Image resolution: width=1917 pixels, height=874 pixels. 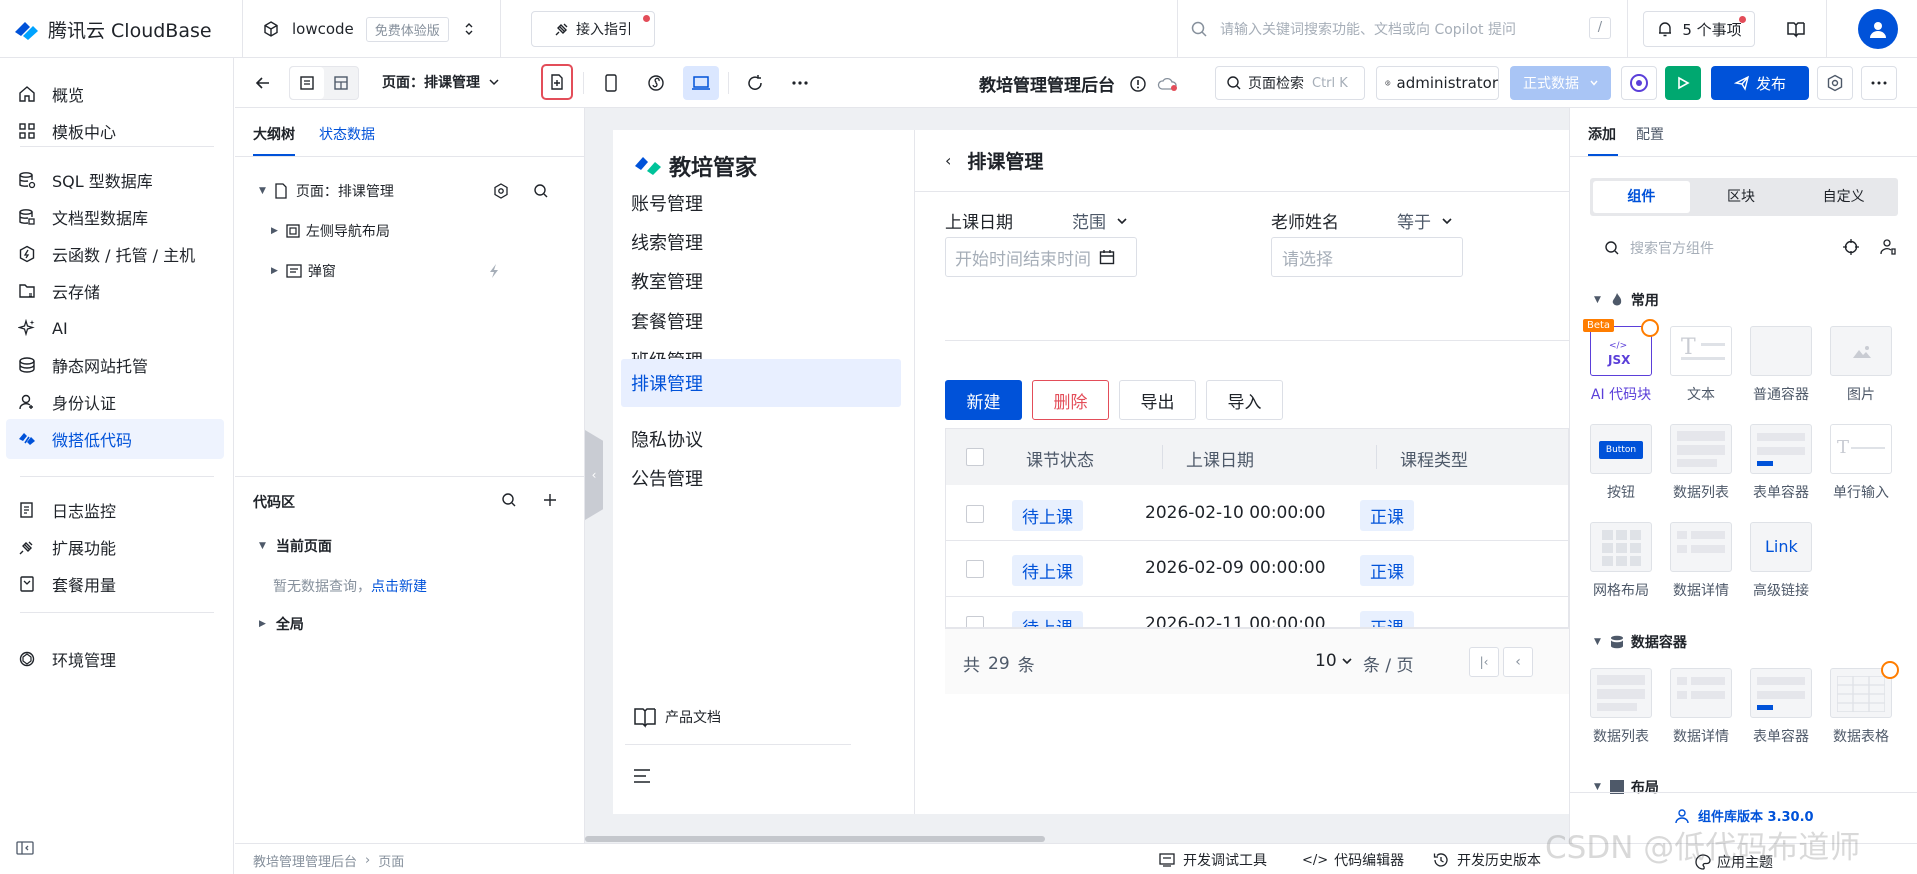 I want to click on tab-state-data: 状态数据, so click(x=347, y=134).